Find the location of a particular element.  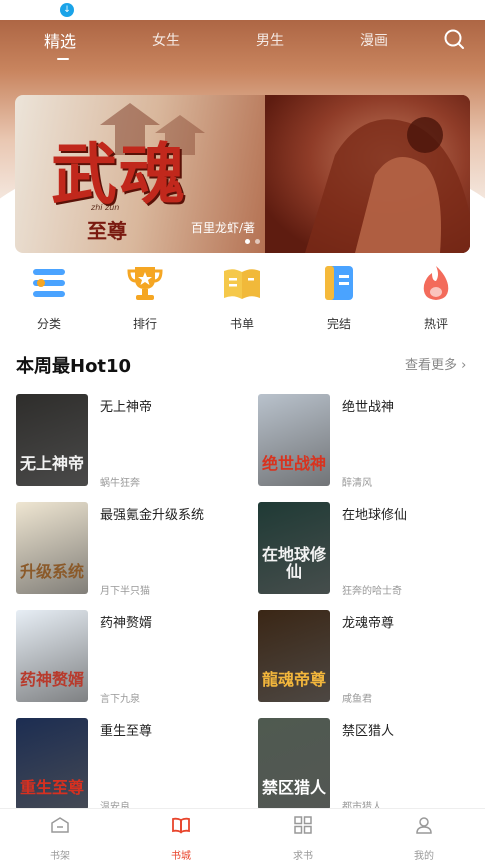

book-item: 重生至尊 重生至尊 温安良 is located at coordinates (128, 766).